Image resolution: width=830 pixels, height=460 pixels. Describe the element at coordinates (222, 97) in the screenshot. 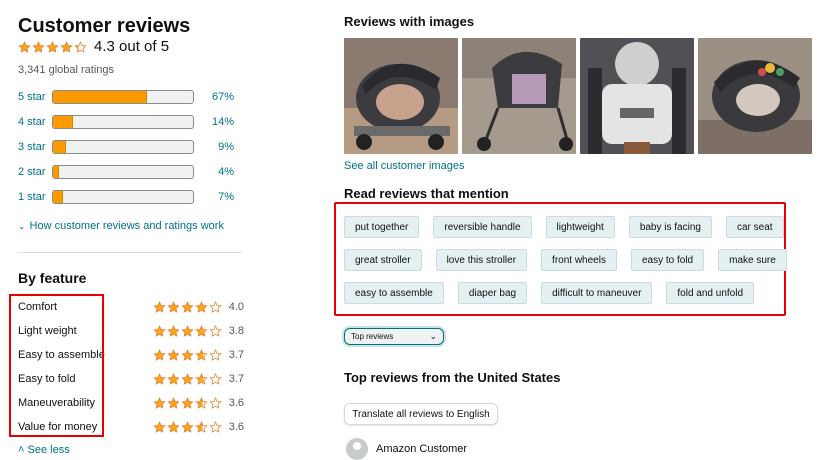

I see `histogram-percent: 67%` at that location.